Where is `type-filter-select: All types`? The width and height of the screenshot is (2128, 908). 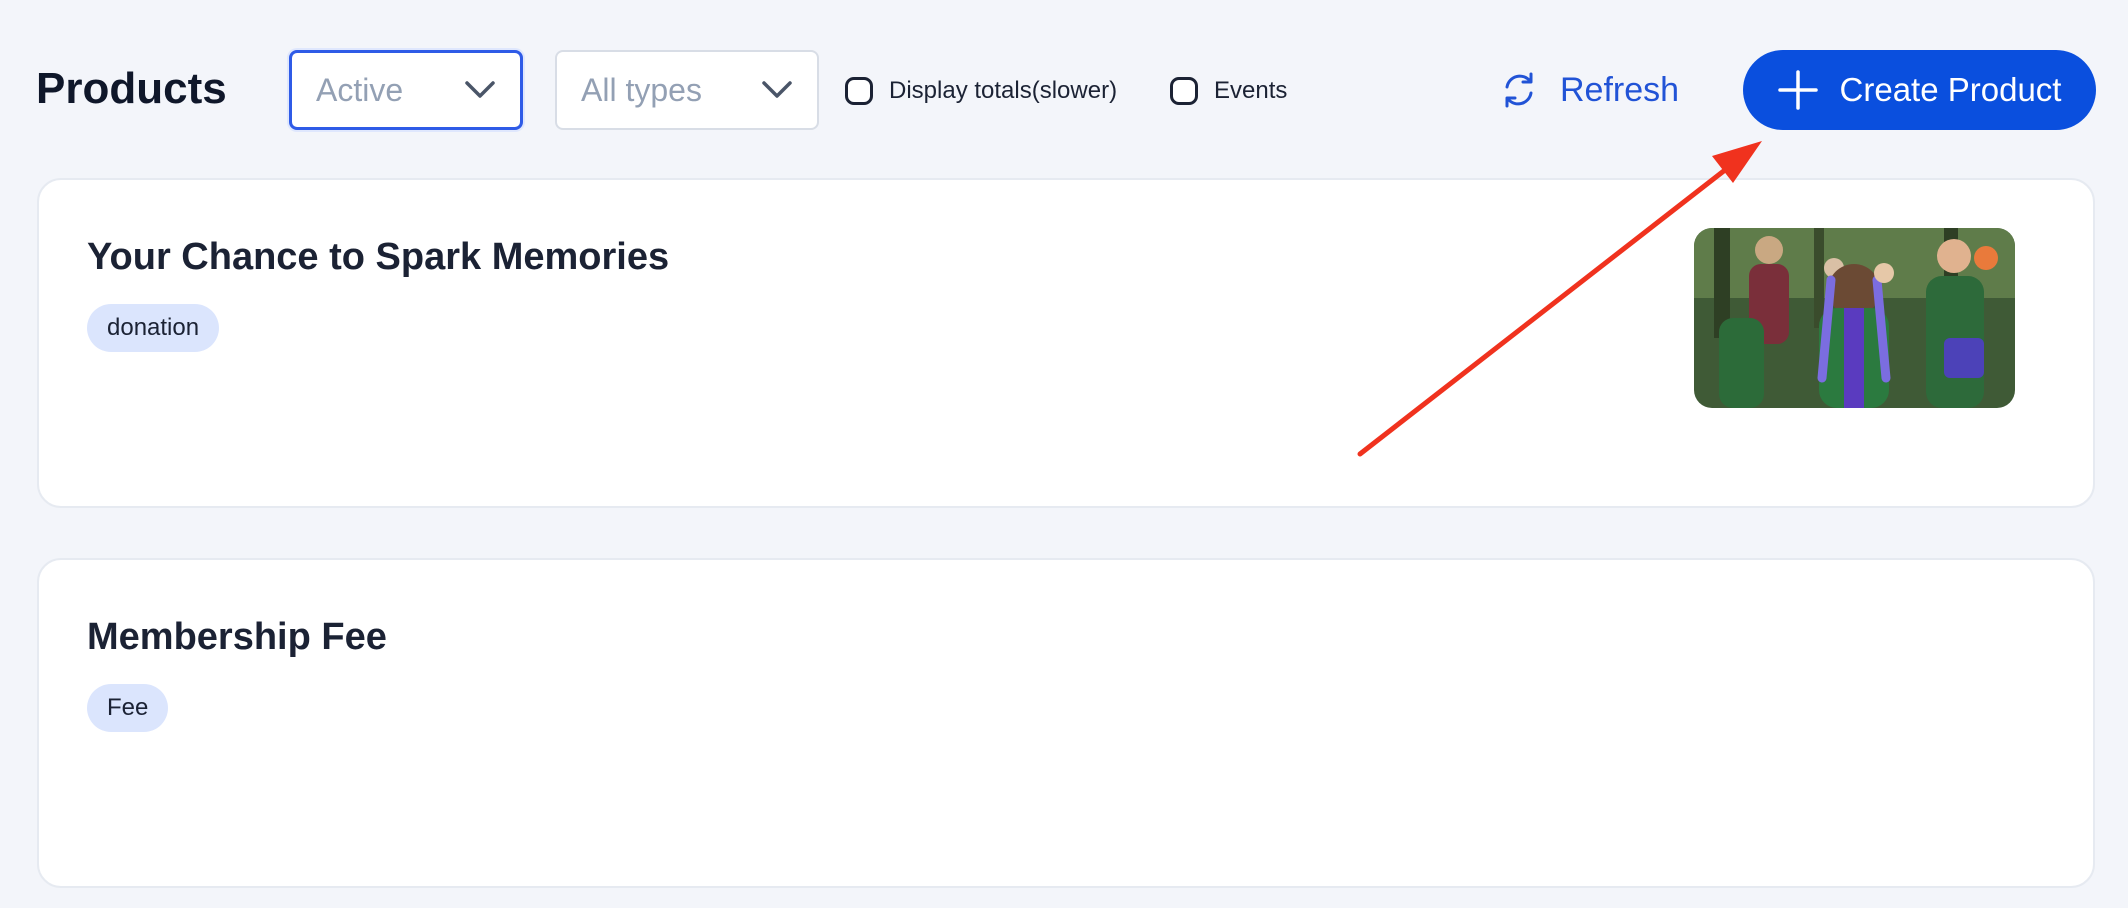 type-filter-select: All types is located at coordinates (687, 90).